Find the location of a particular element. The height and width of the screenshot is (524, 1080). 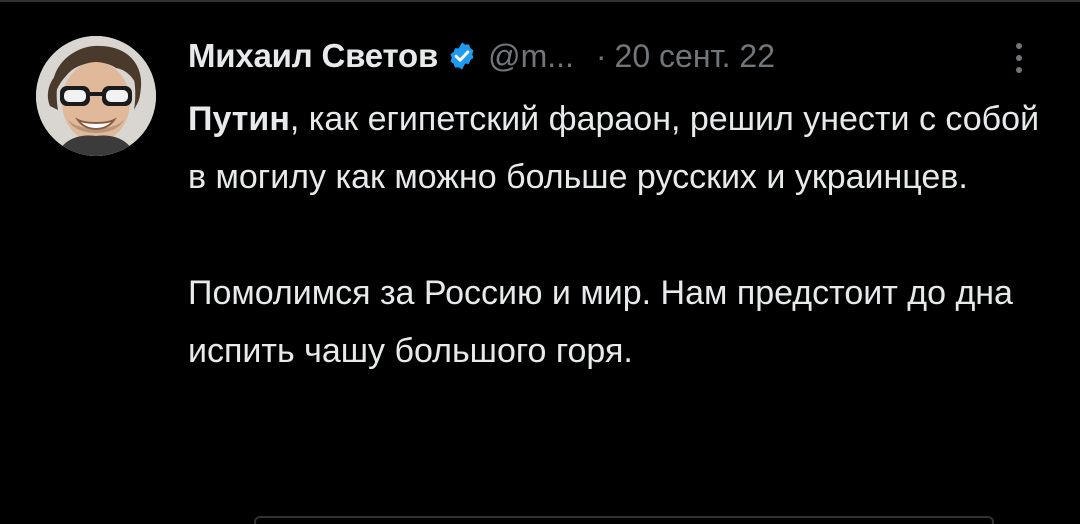

tweet-header: Михаил Светов @m... · 20 сент. 22 is located at coordinates (481, 56).